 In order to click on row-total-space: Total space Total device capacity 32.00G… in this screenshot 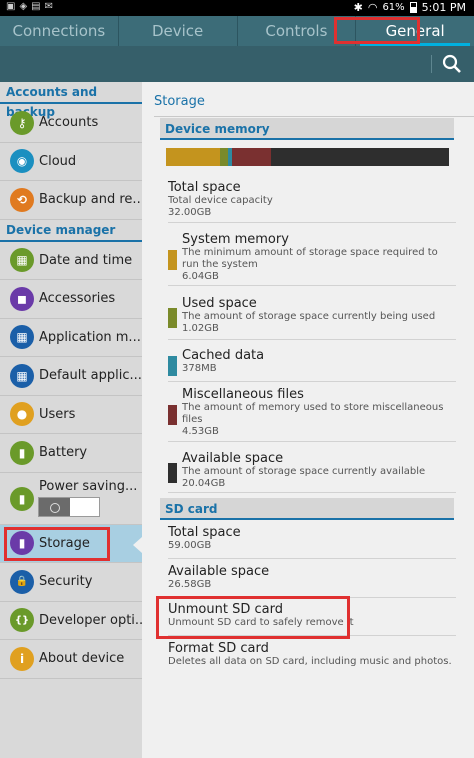, I will do `click(312, 201)`.